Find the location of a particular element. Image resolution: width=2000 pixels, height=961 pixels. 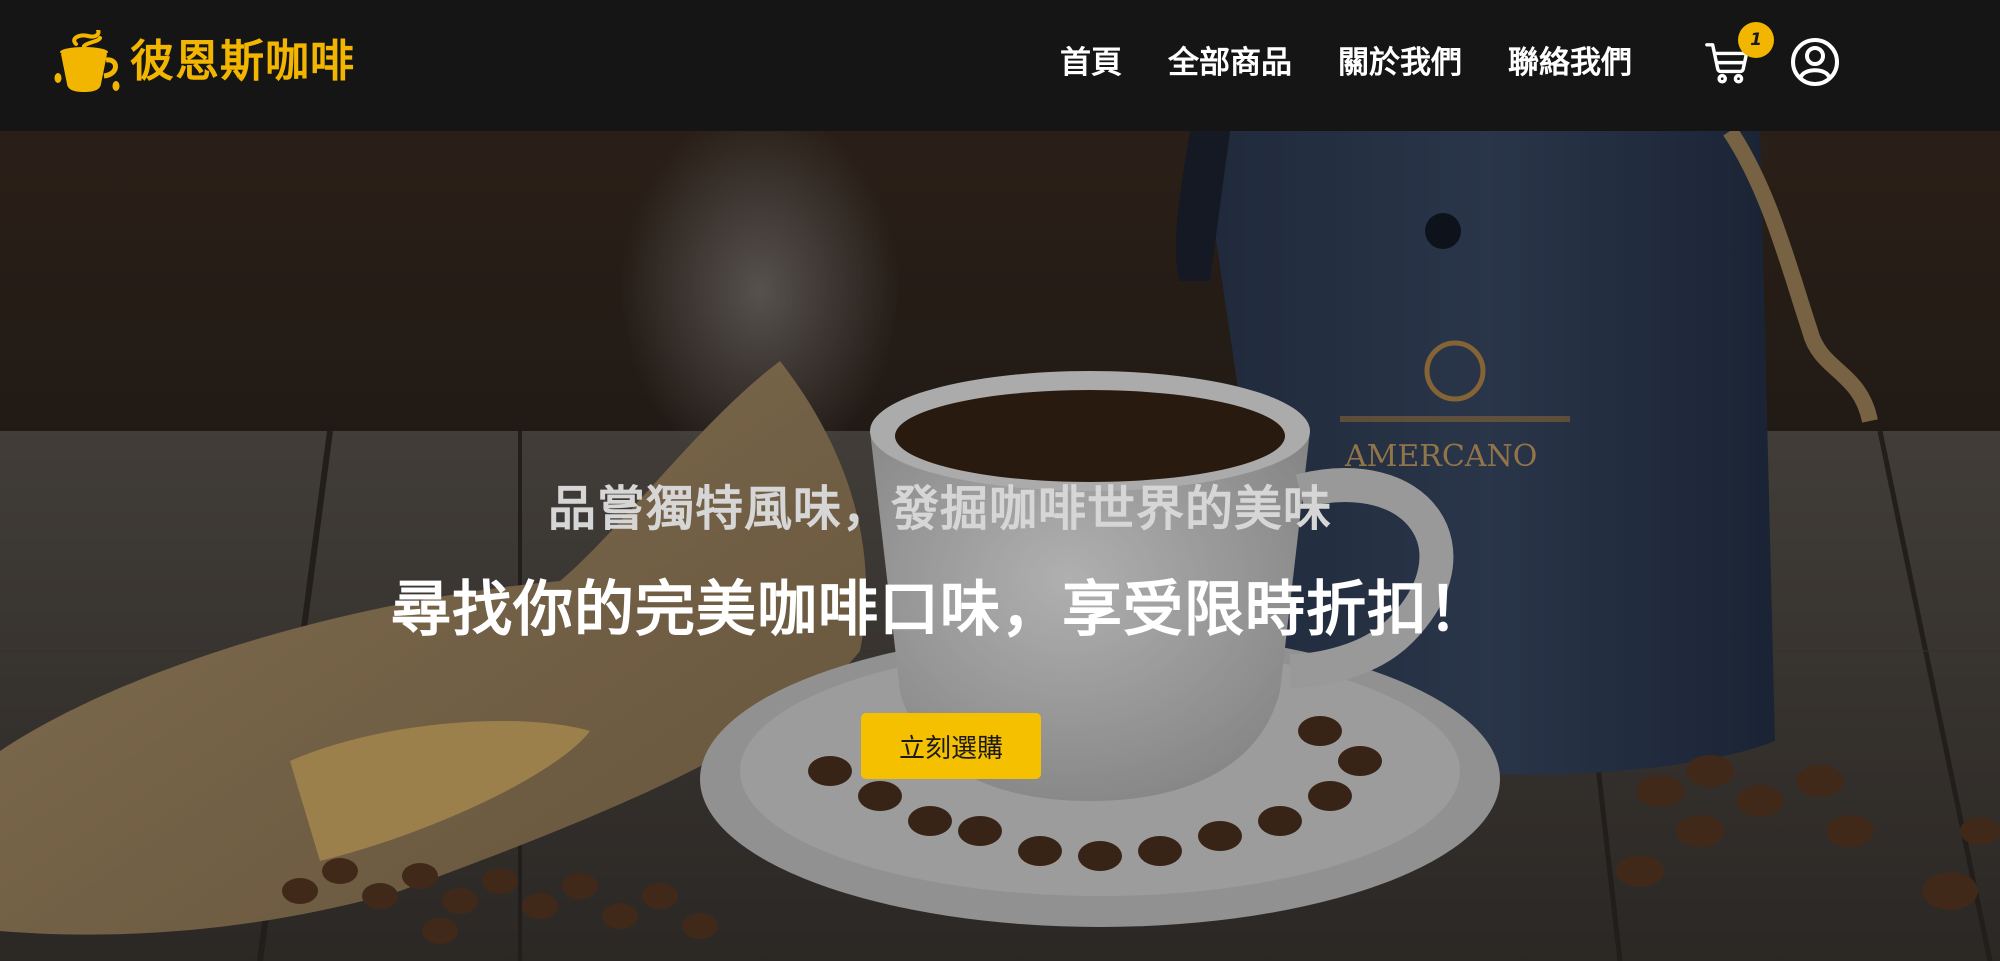

nav-link-about: 關於我們 is located at coordinates (1400, 63).